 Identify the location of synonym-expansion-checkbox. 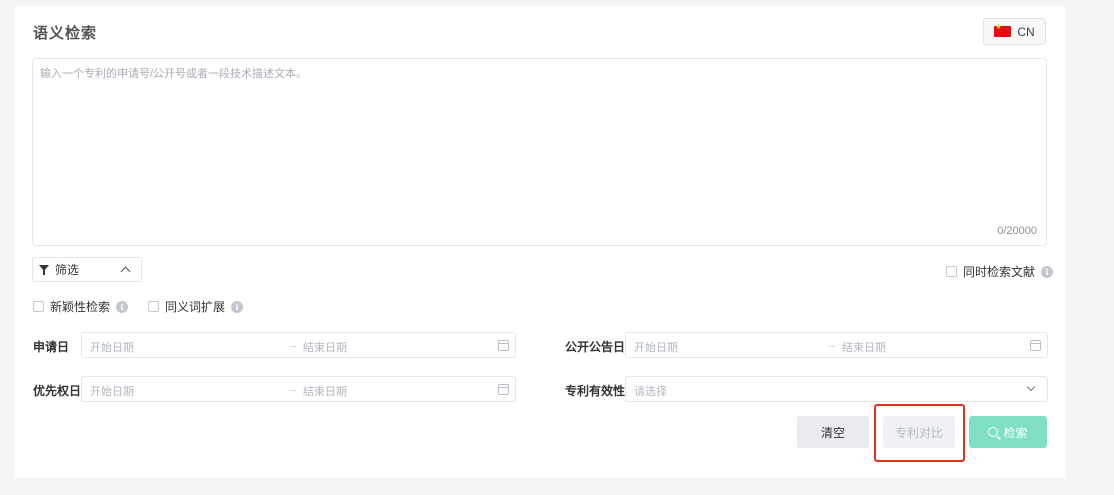
(153, 306).